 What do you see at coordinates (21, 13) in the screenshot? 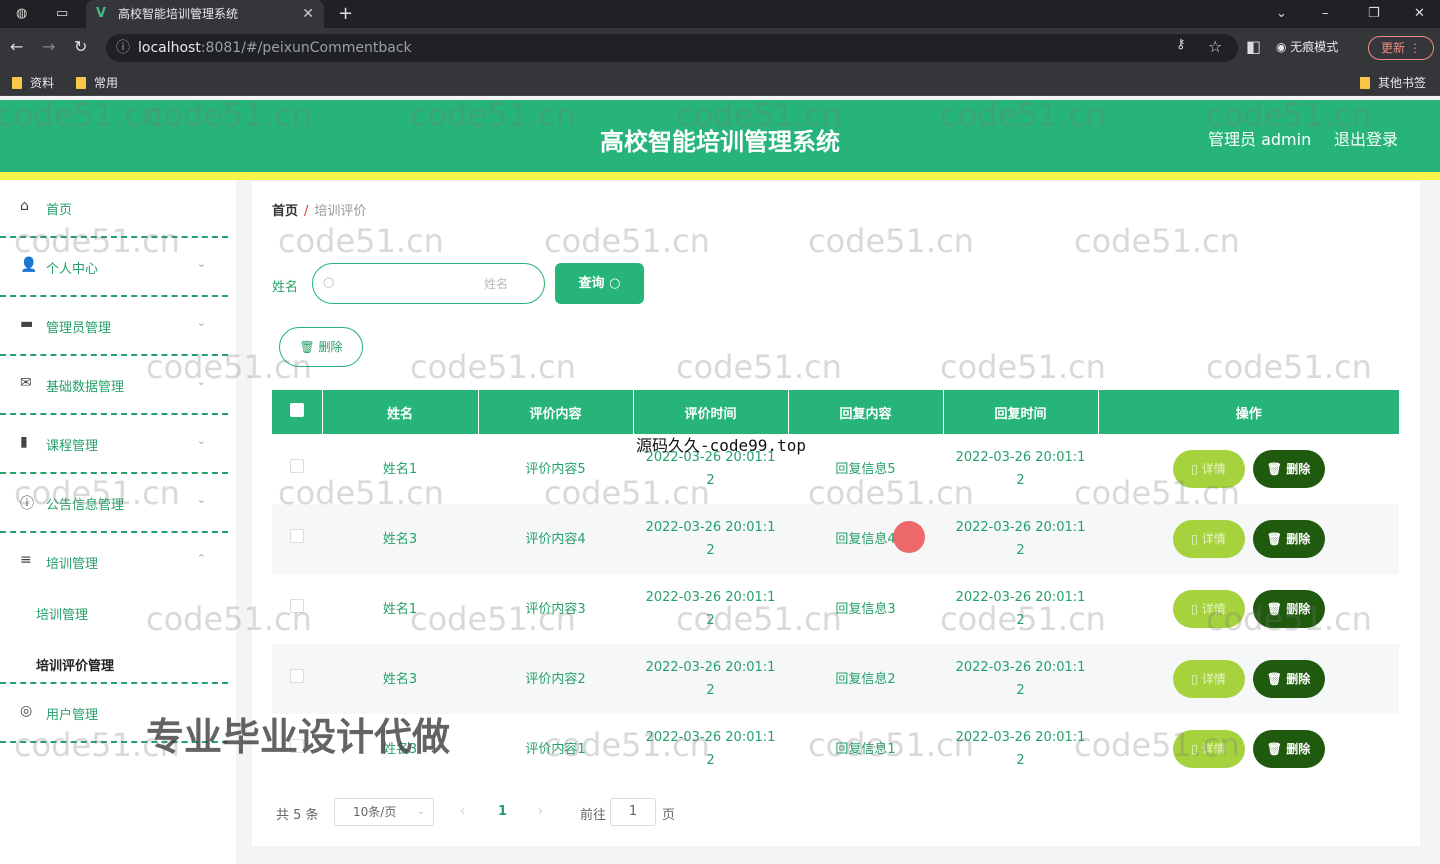
I see `browser-globe-icon: ◍` at bounding box center [21, 13].